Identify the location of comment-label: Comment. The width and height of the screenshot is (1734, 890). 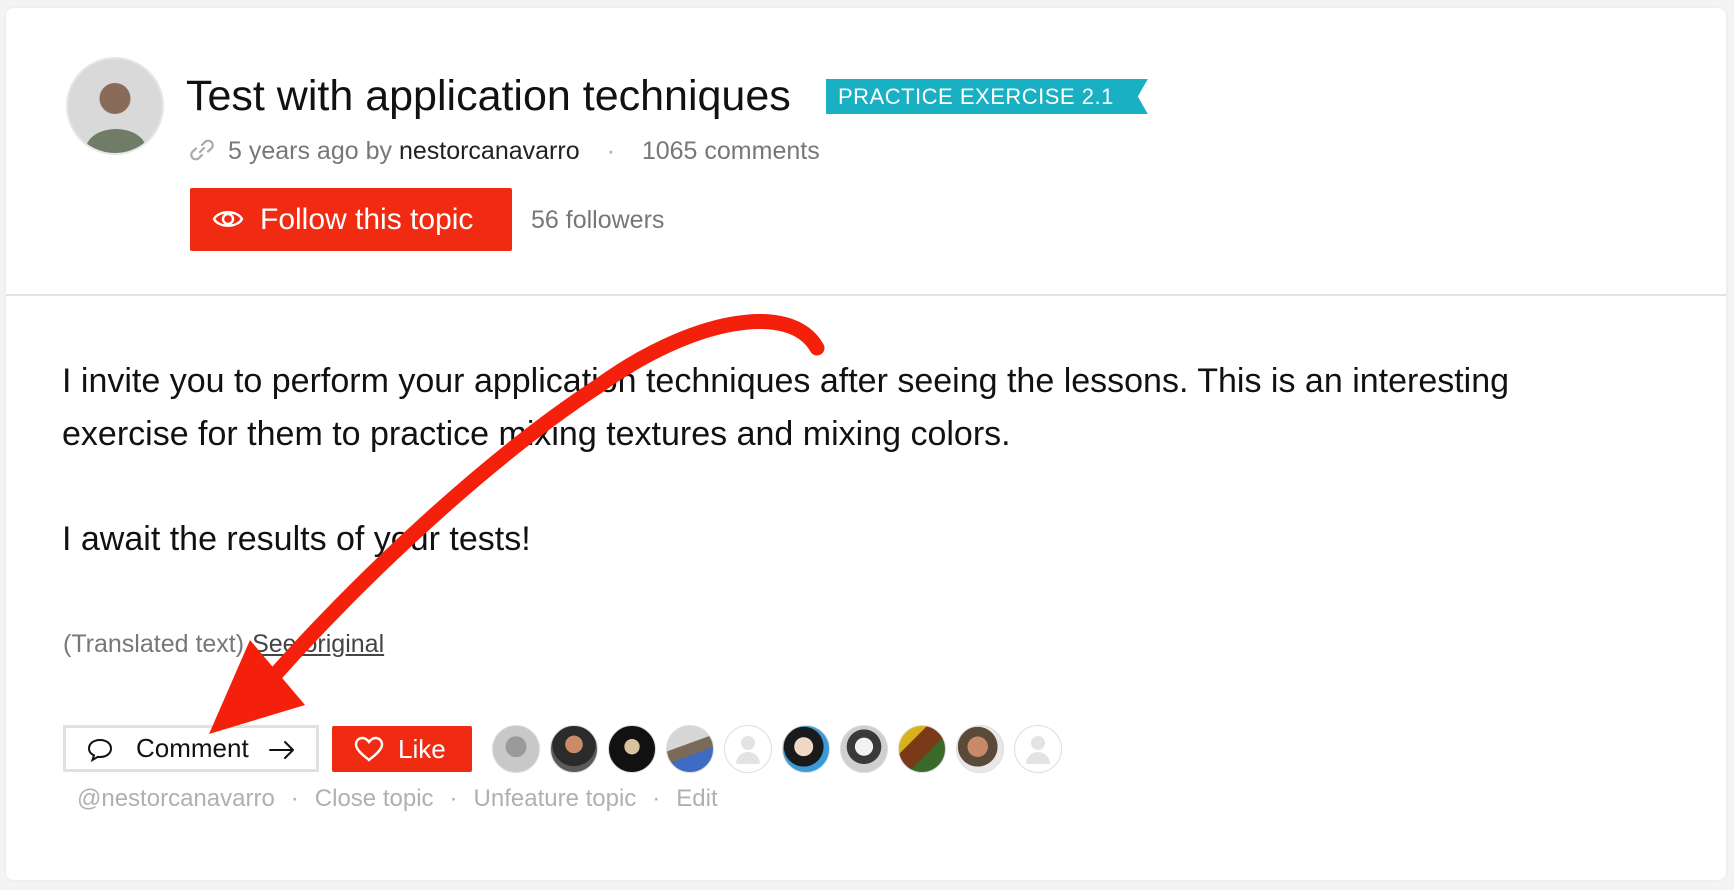
(192, 748).